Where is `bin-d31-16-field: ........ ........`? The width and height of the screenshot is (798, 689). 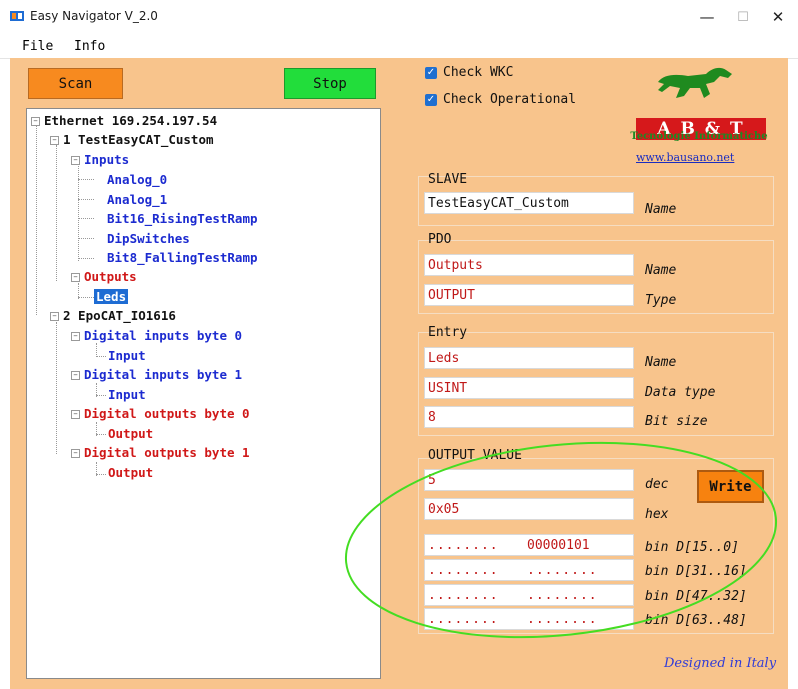
bin-d31-16-field: ........ ........ is located at coordinates (529, 570).